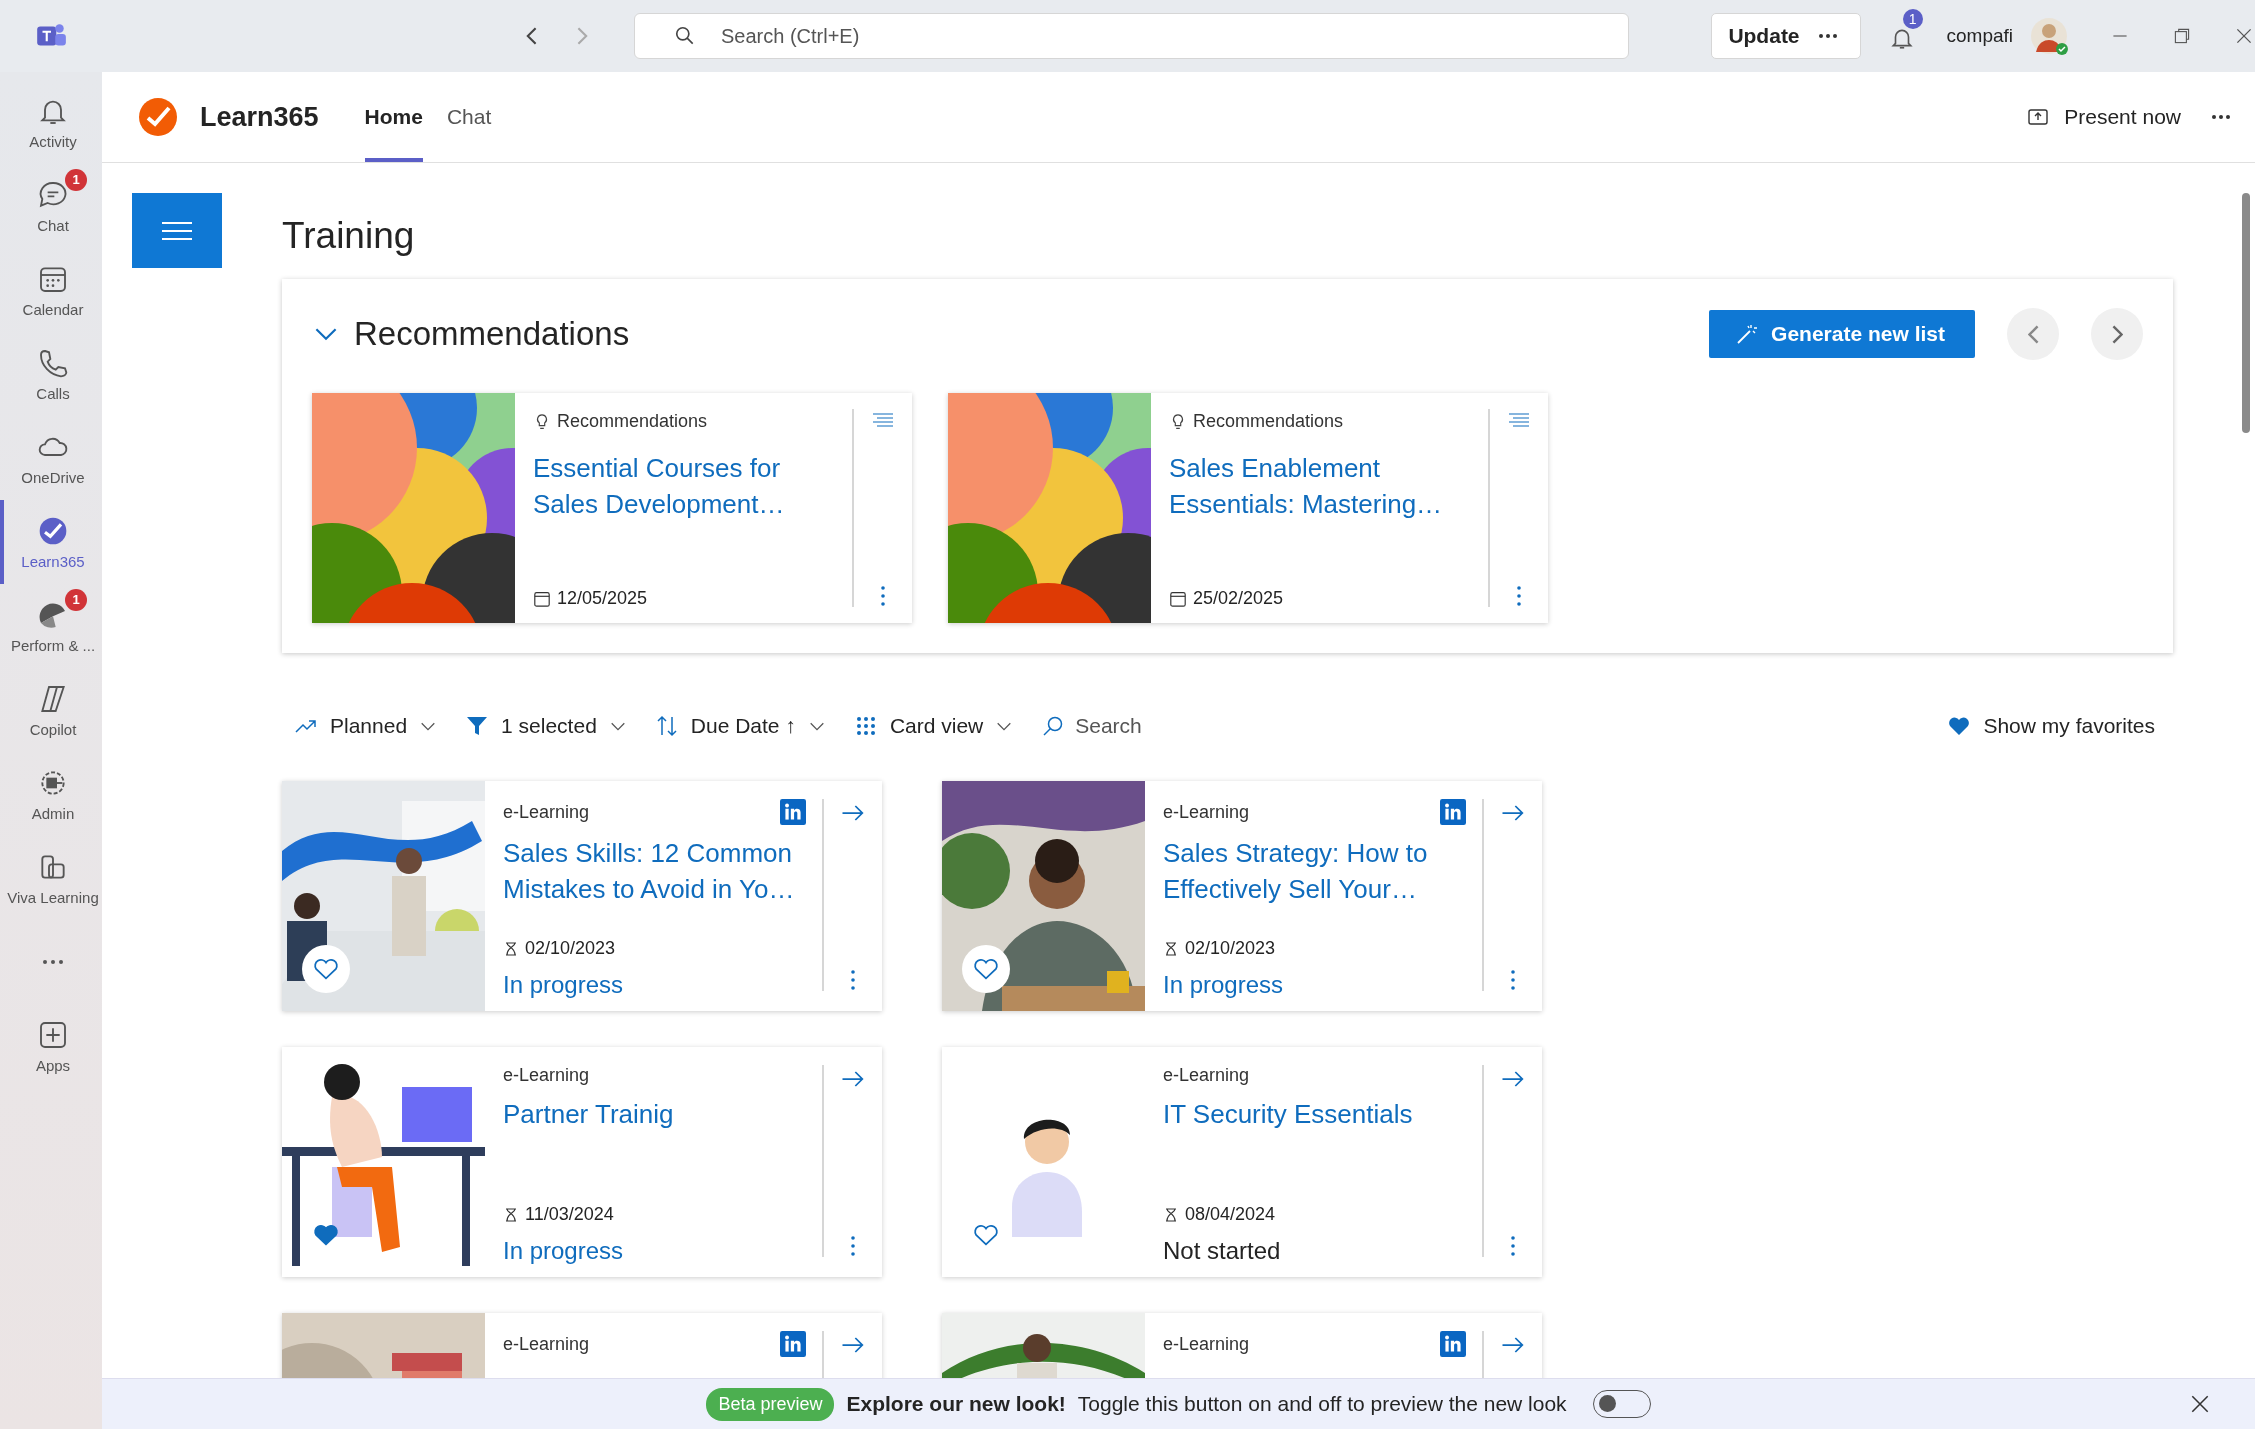 The height and width of the screenshot is (1429, 2255). What do you see at coordinates (1222, 1251) in the screenshot?
I see `status-label: Not started` at bounding box center [1222, 1251].